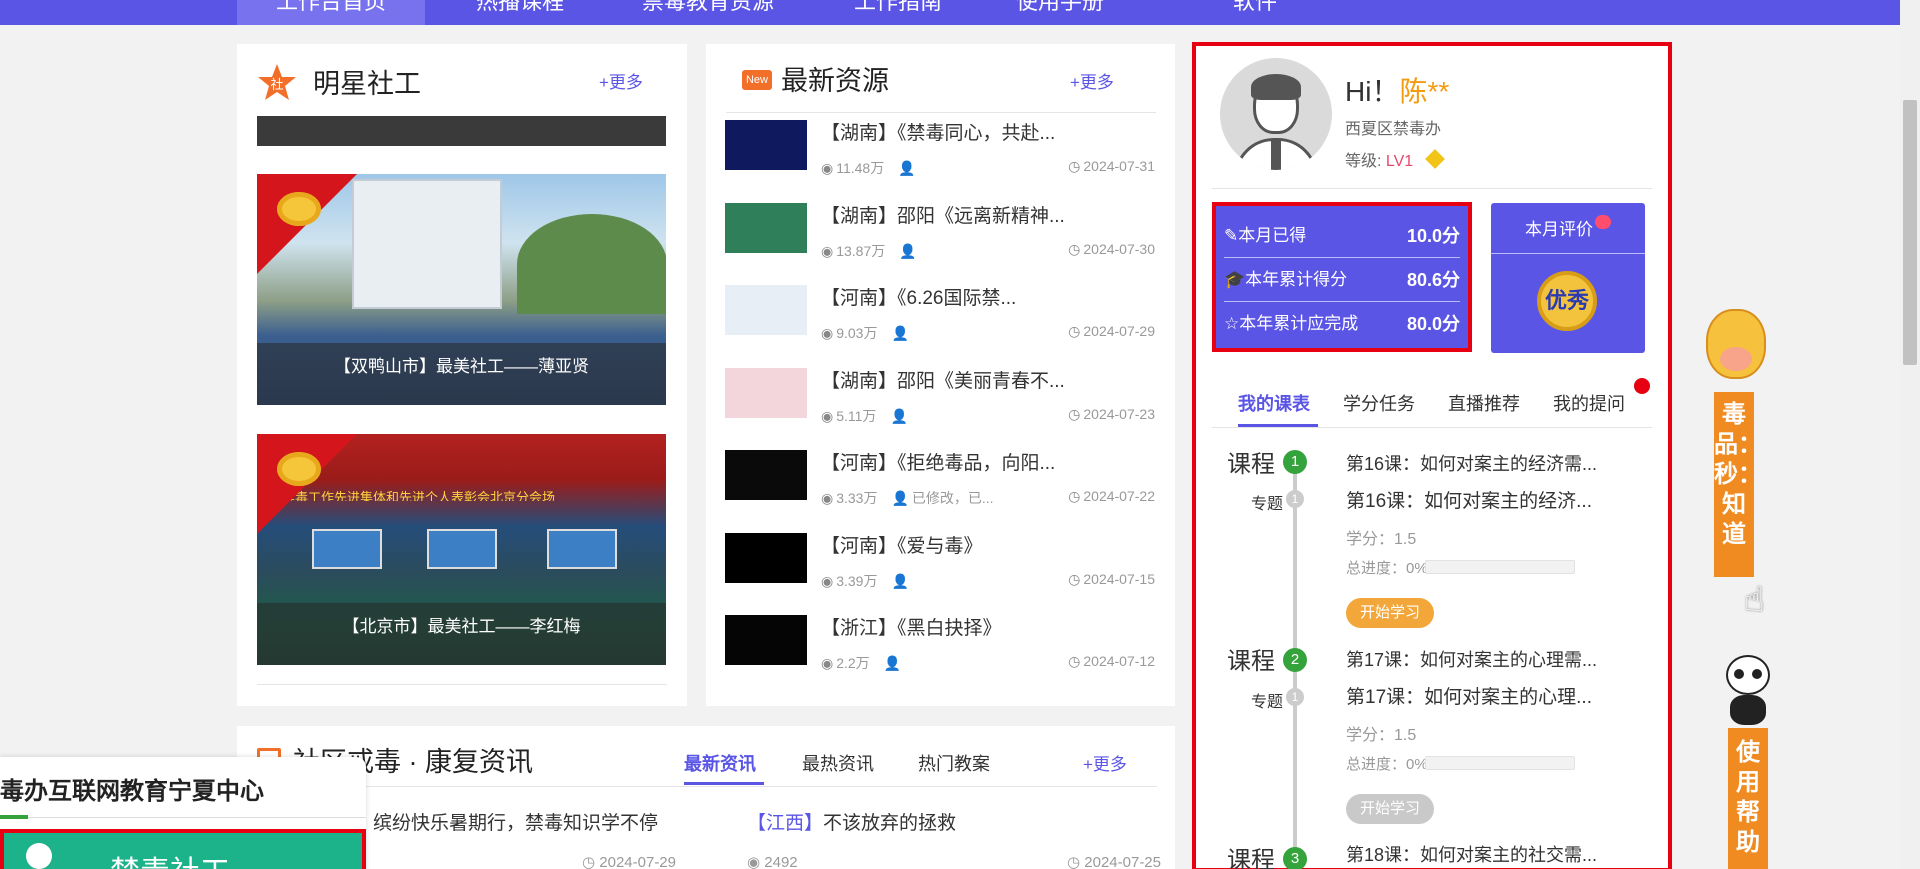 The image size is (1920, 869). I want to click on tab-credit-tasks: 学分任务, so click(1379, 403).